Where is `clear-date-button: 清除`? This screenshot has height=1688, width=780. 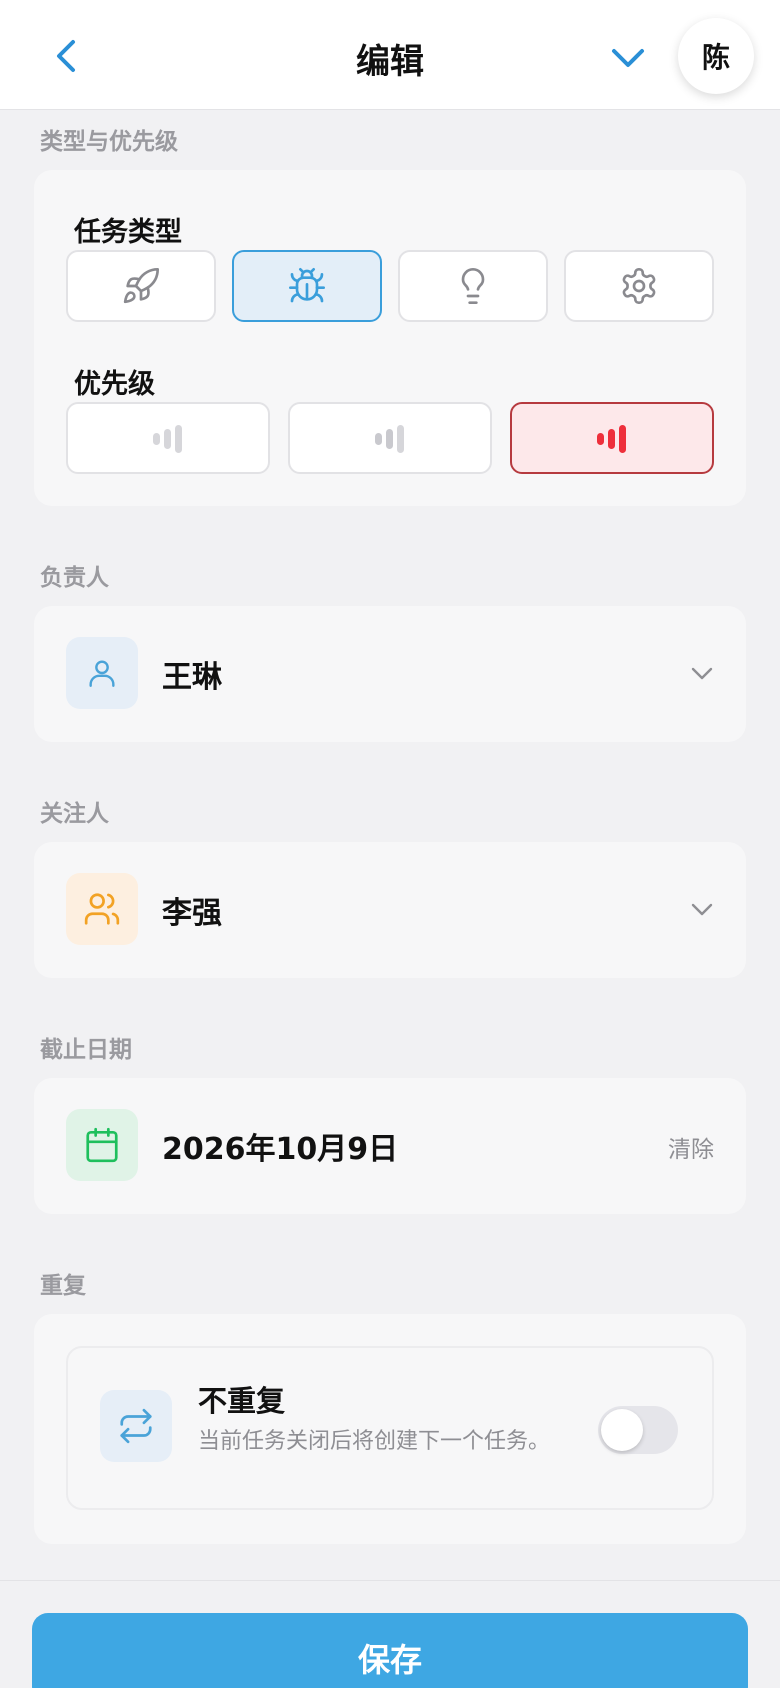 clear-date-button: 清除 is located at coordinates (691, 1147).